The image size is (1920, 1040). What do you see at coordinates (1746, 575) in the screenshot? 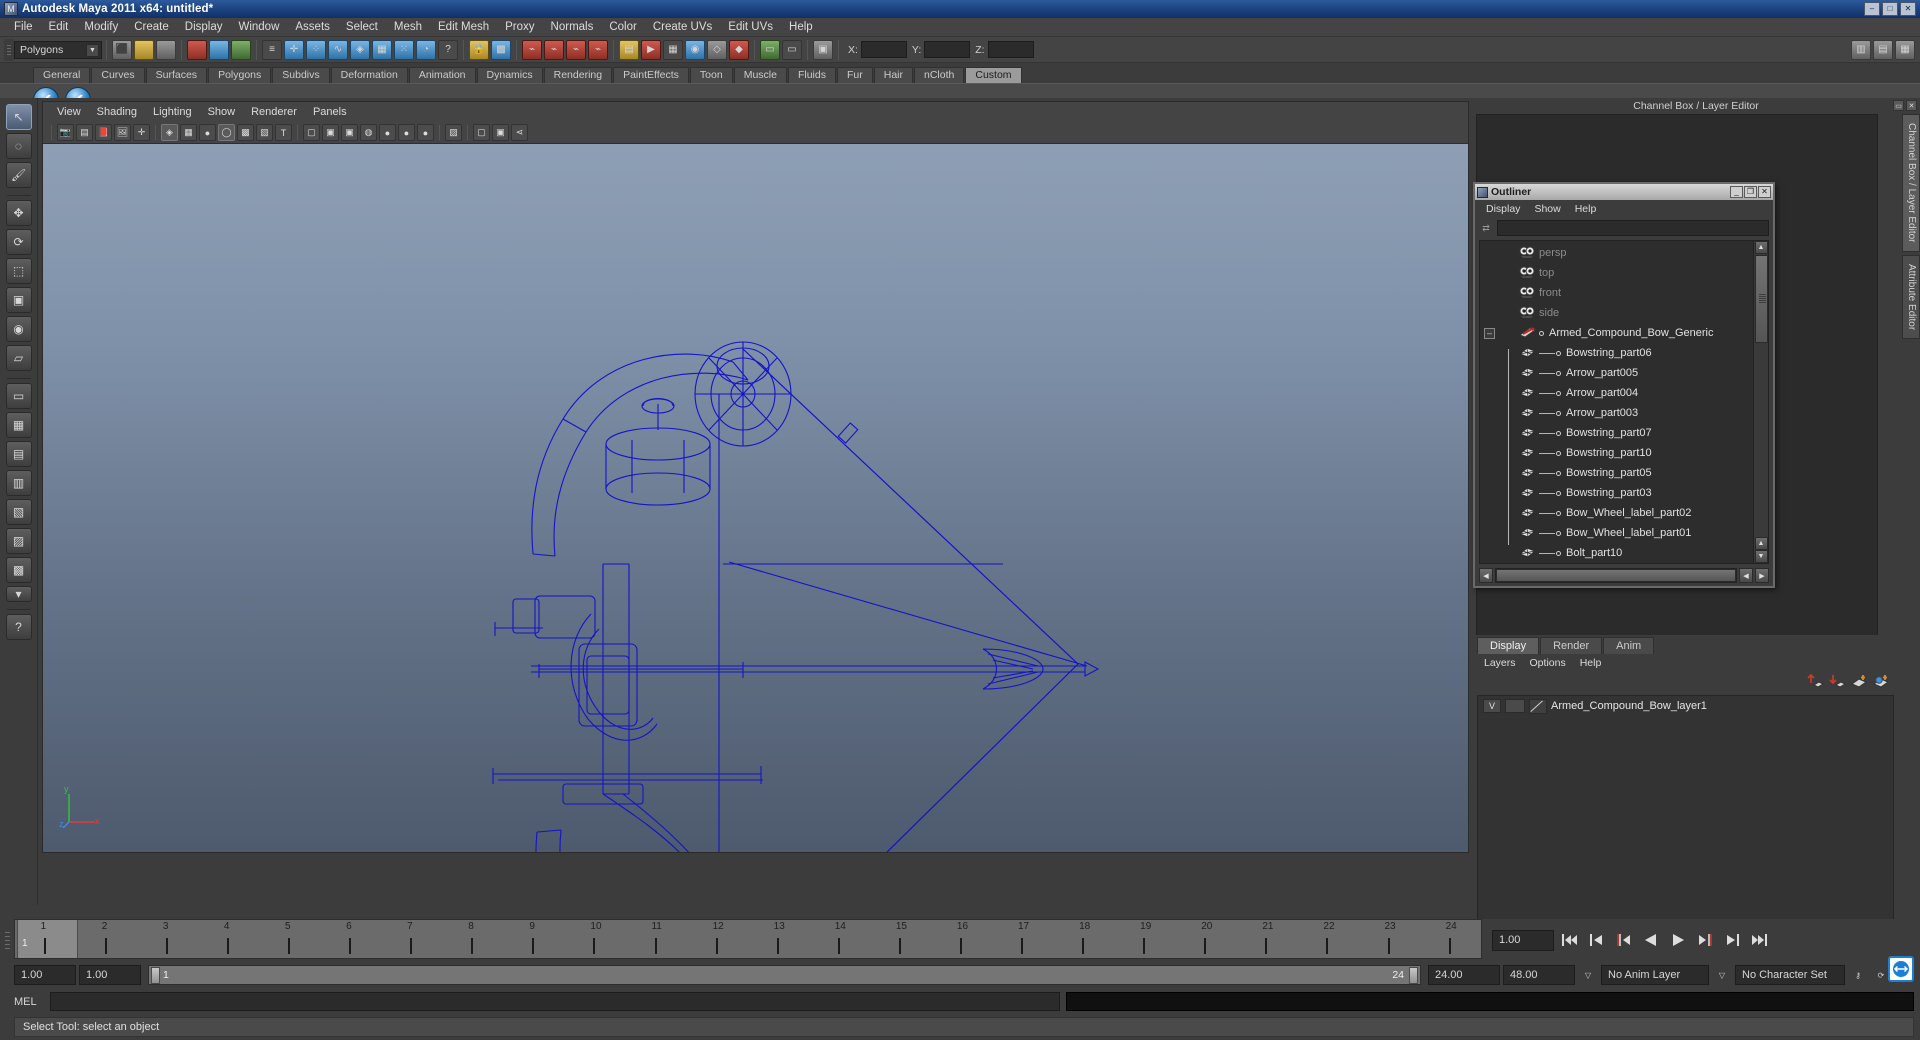
I see `scroll-left-icon: ◀` at bounding box center [1746, 575].